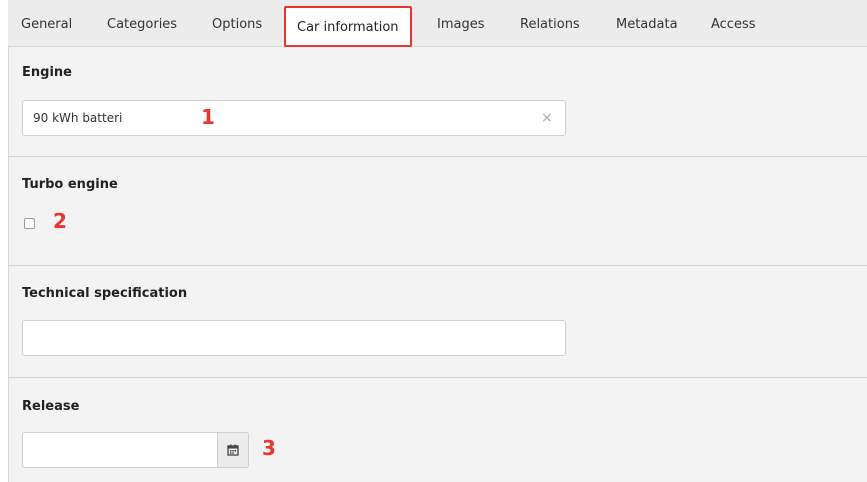  I want to click on date-picker-button, so click(233, 450).